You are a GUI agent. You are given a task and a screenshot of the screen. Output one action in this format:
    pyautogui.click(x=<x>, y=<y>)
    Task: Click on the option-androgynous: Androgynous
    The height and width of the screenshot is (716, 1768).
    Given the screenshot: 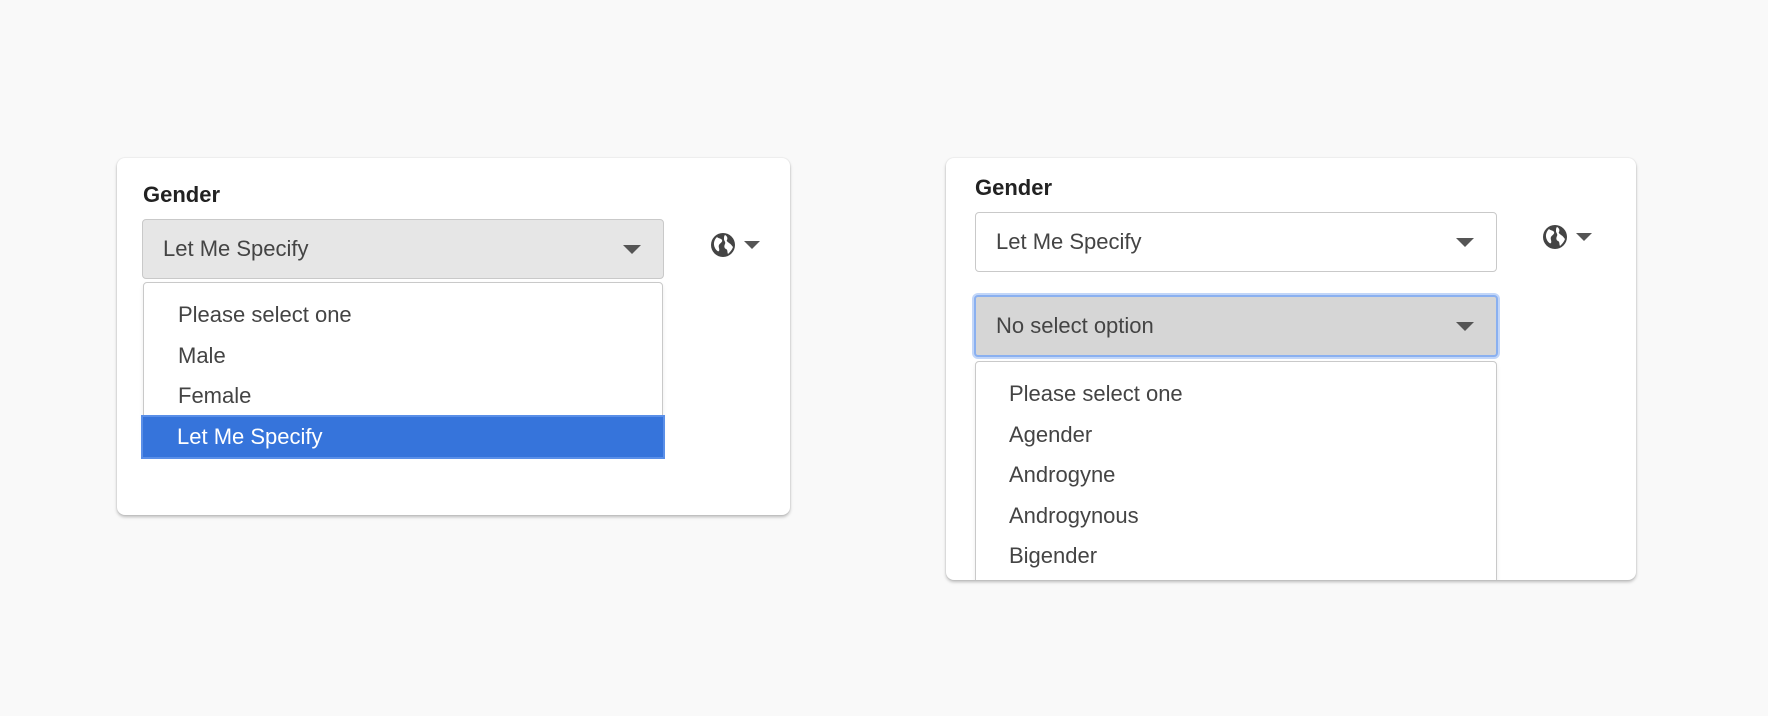 What is the action you would take?
    pyautogui.click(x=1236, y=516)
    